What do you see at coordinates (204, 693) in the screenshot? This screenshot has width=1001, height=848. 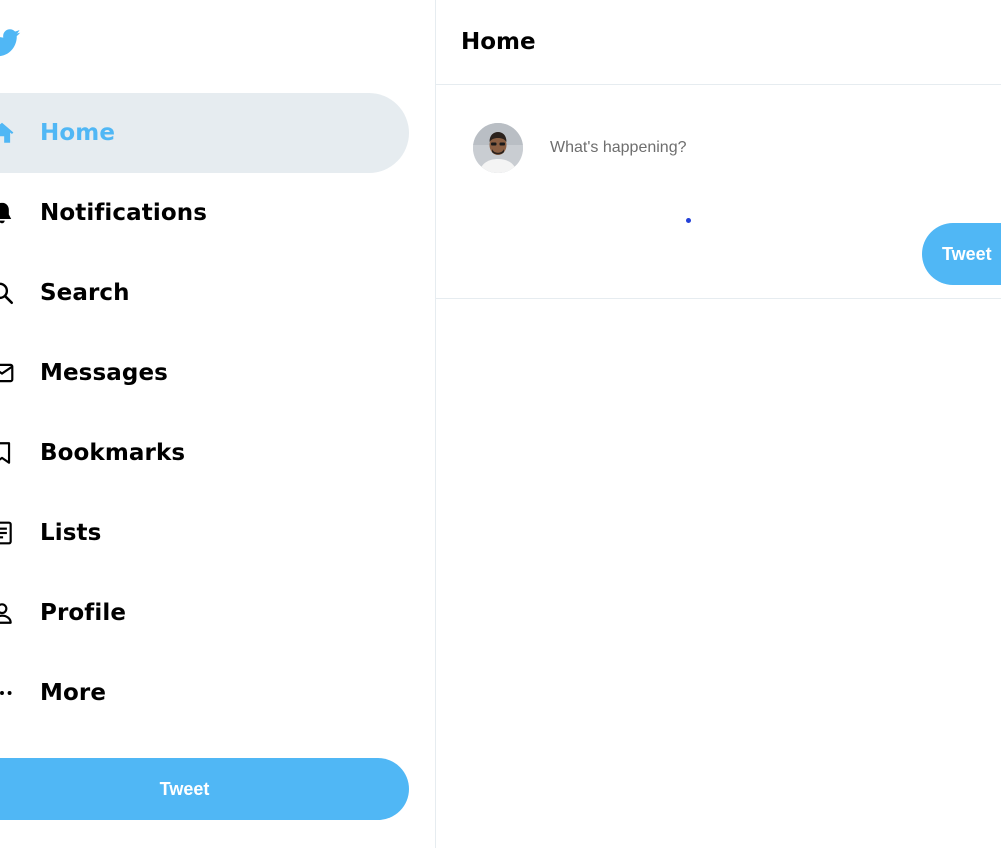 I see `sidebar-item-more: More` at bounding box center [204, 693].